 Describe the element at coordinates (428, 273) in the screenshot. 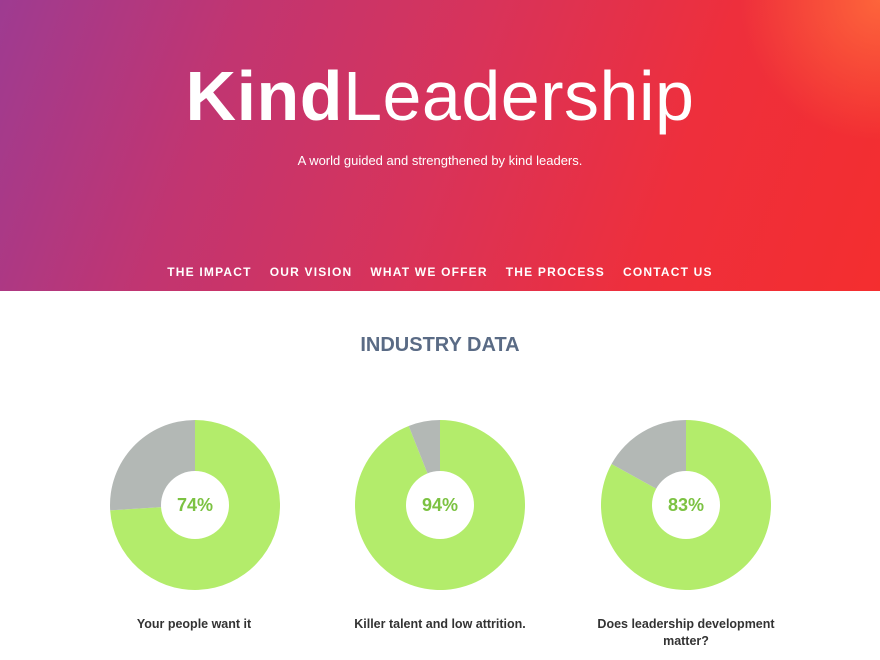

I see `nav-what-we-offer: WHAT WE OFFER` at that location.